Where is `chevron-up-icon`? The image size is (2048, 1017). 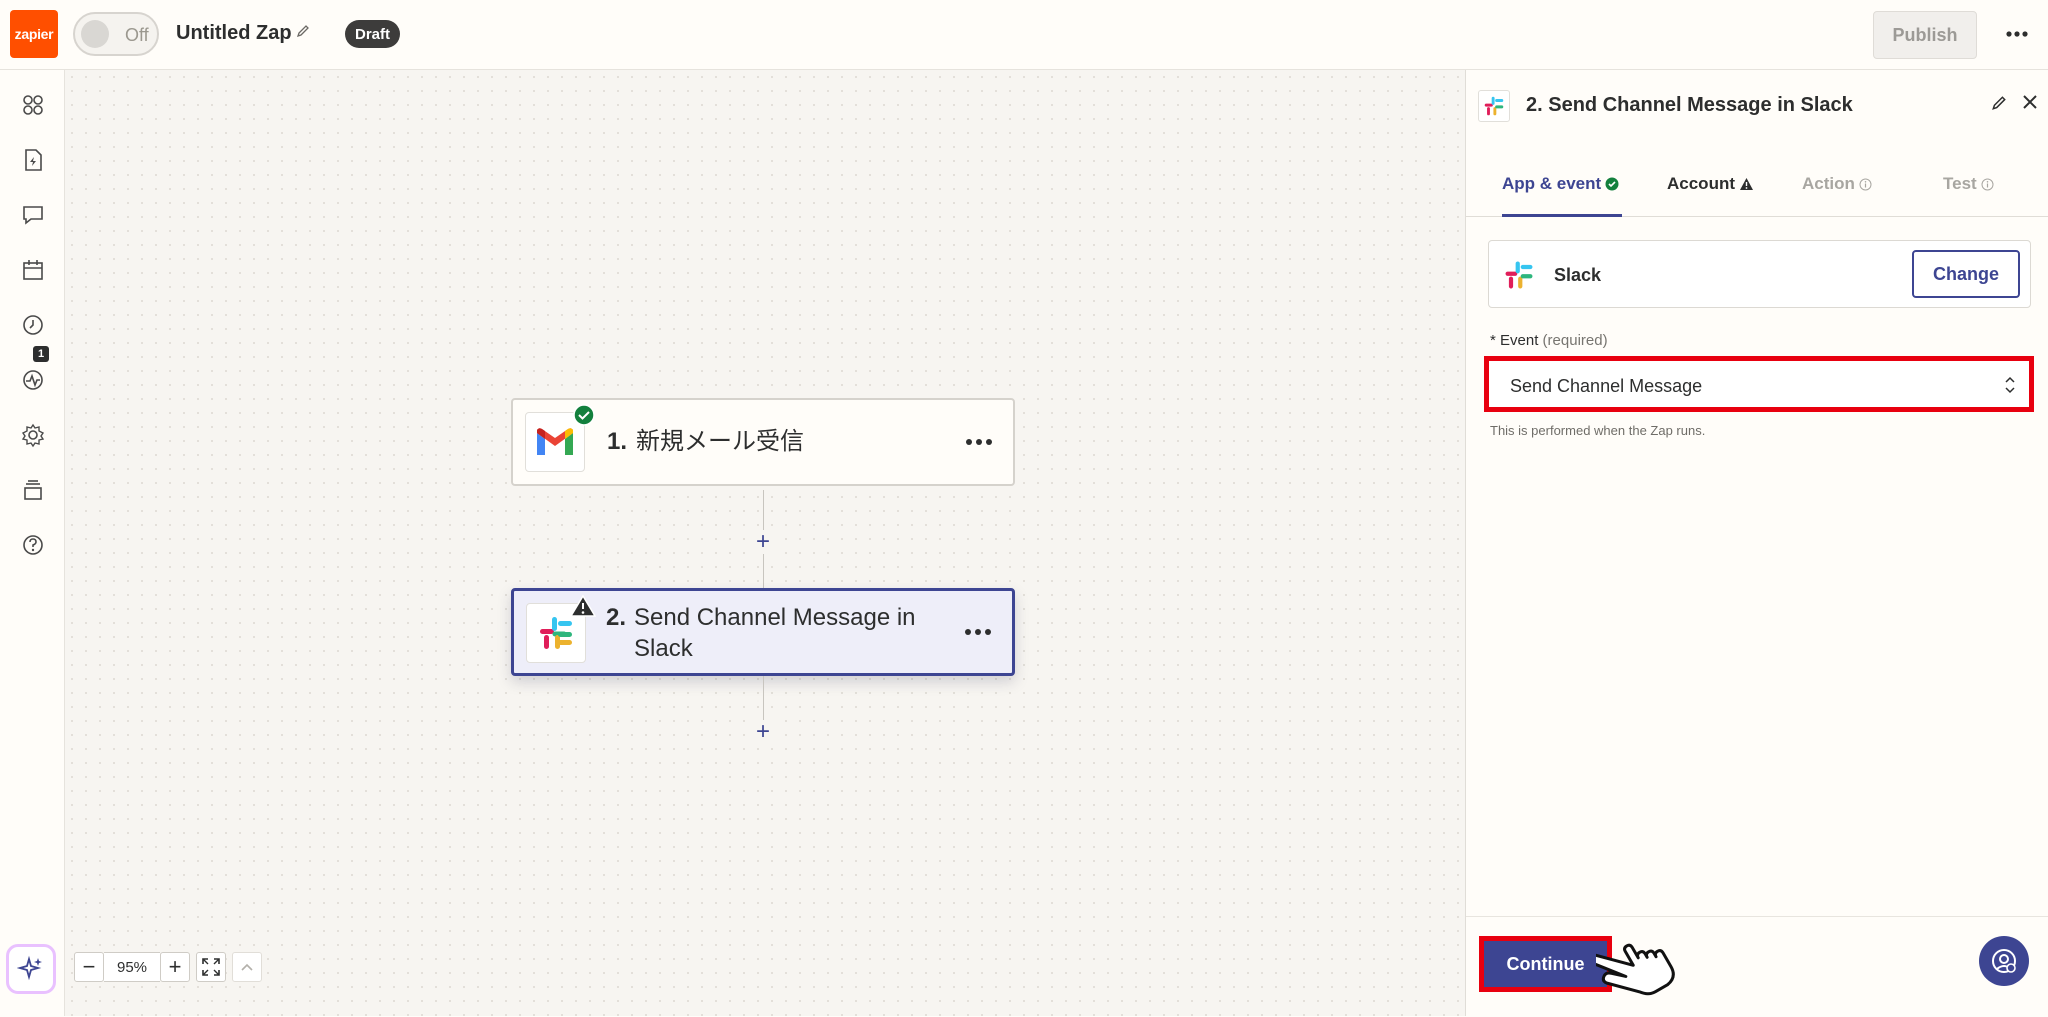 chevron-up-icon is located at coordinates (247, 967).